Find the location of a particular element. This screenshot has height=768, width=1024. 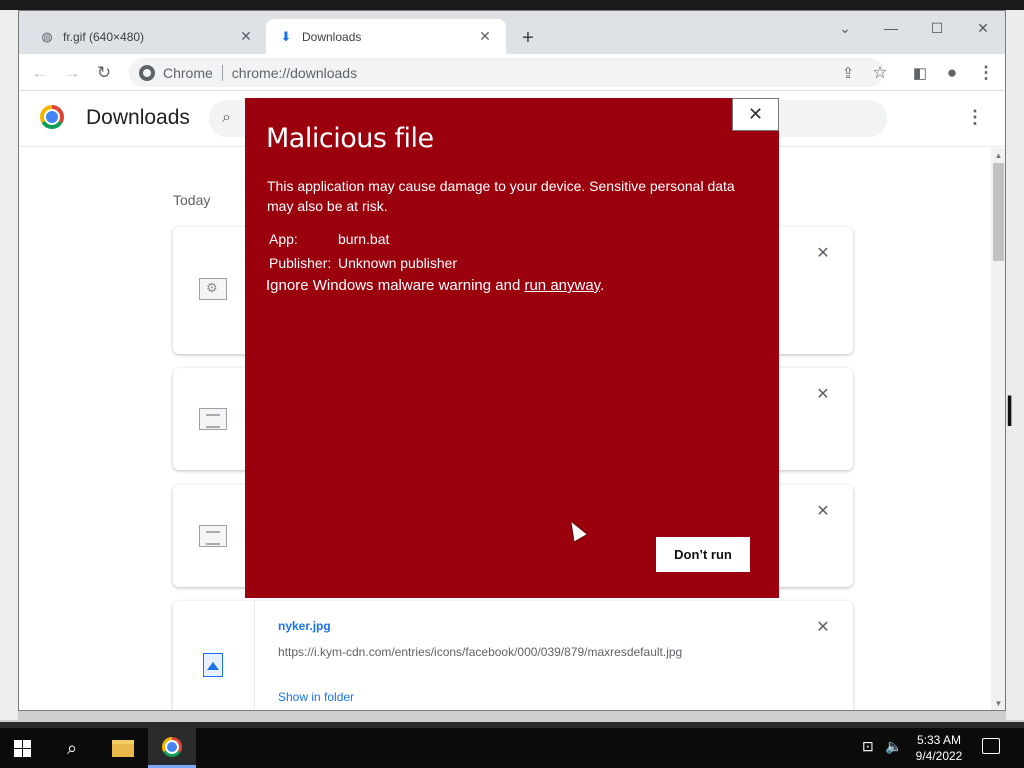

section-heading-today: Today is located at coordinates (192, 200).